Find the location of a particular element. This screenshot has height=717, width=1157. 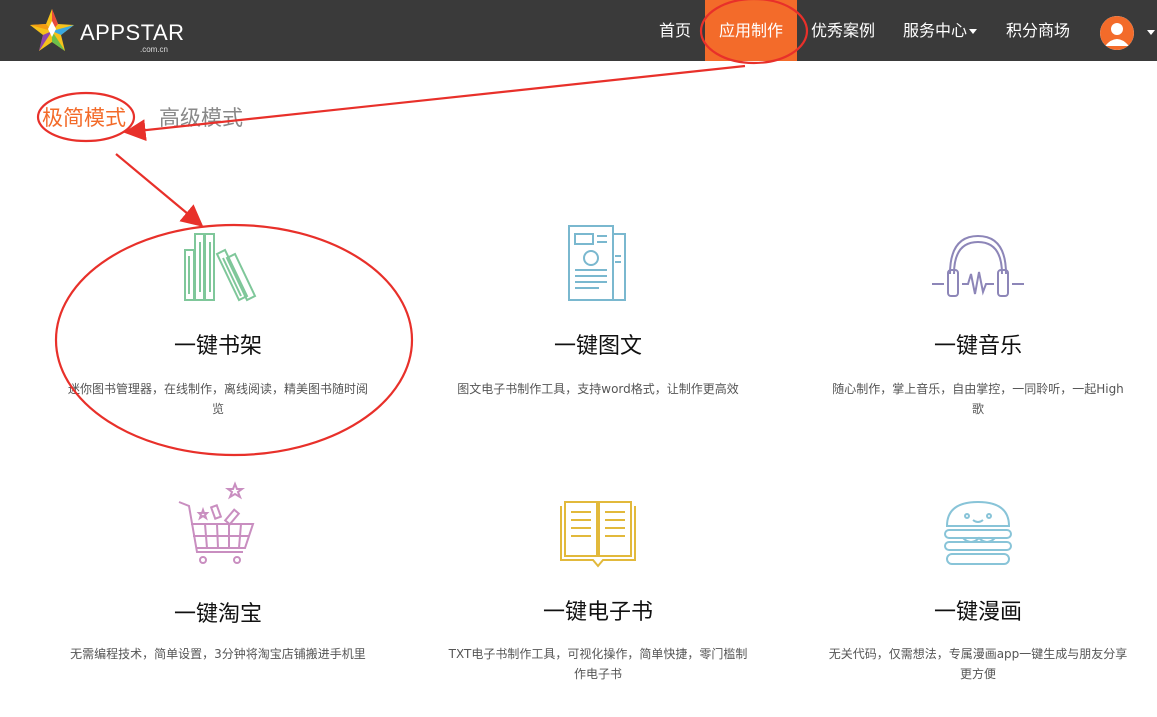

star-logo-icon is located at coordinates (52, 30).